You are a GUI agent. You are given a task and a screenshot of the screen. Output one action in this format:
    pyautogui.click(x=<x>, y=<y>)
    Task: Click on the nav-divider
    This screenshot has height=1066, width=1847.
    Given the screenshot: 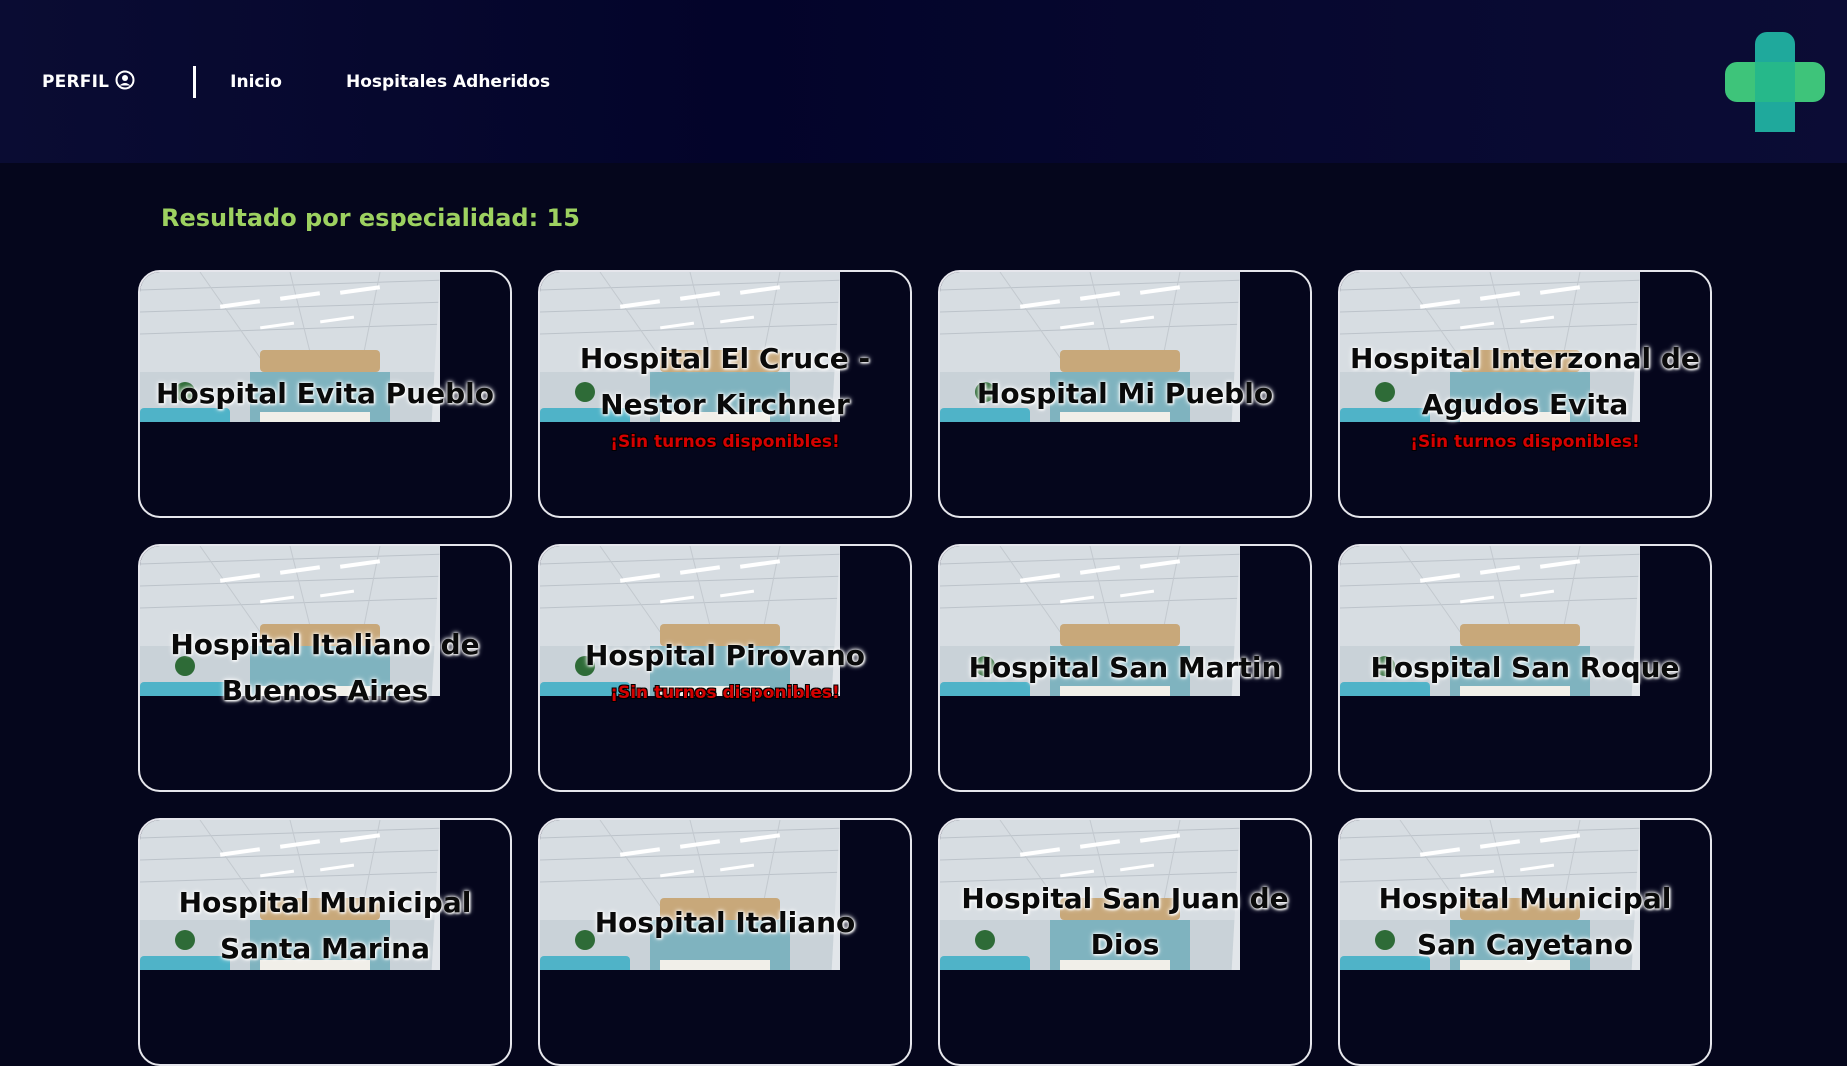 What is the action you would take?
    pyautogui.click(x=195, y=82)
    